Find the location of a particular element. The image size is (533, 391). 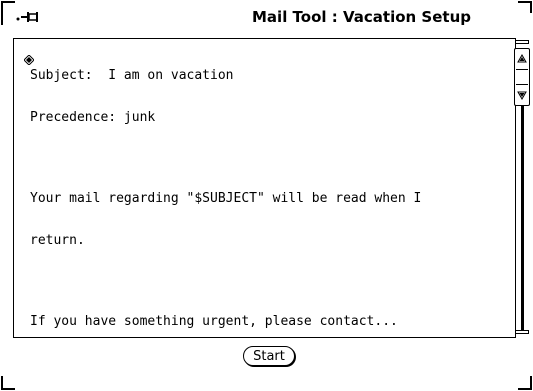

message-line-body-2: return. is located at coordinates (57, 240).